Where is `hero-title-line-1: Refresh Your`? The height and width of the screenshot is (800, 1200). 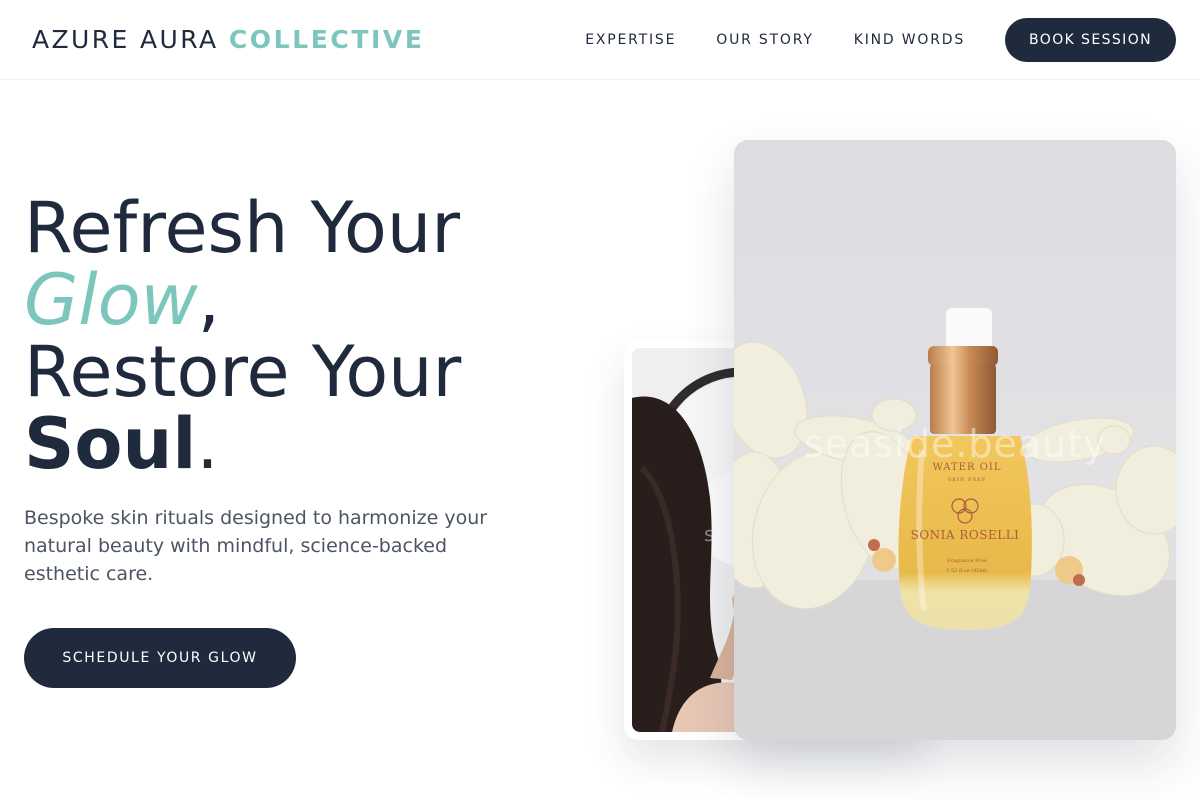
hero-title-line-1: Refresh Your is located at coordinates (242, 228).